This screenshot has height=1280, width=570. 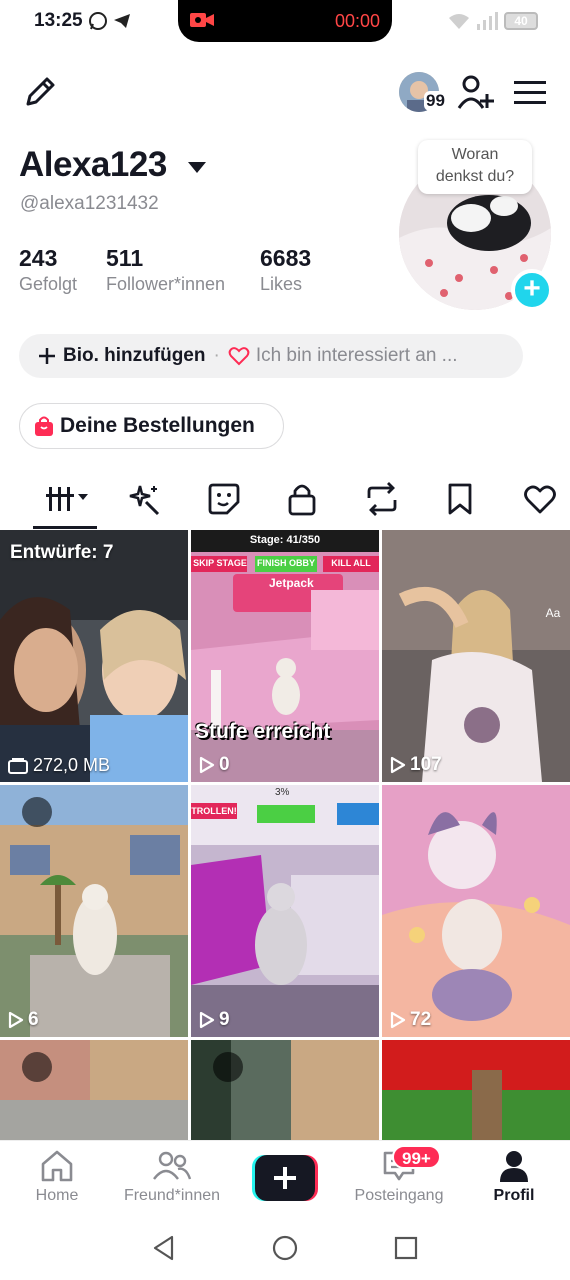 What do you see at coordinates (553, 613) in the screenshot?
I see `text-tool-label: Aa` at bounding box center [553, 613].